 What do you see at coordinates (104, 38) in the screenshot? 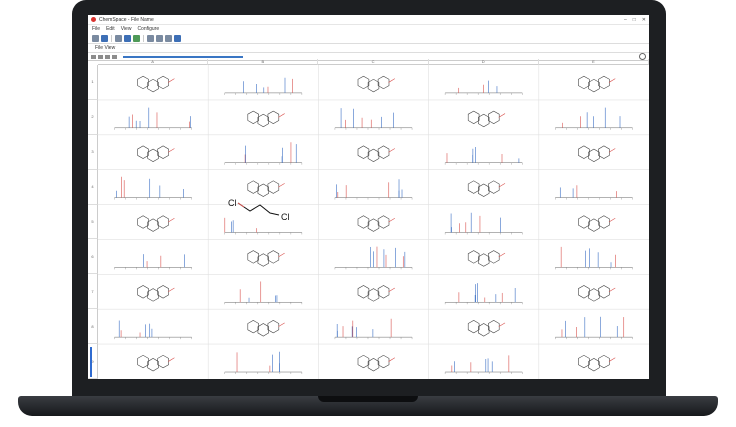
I see `open-icon` at bounding box center [104, 38].